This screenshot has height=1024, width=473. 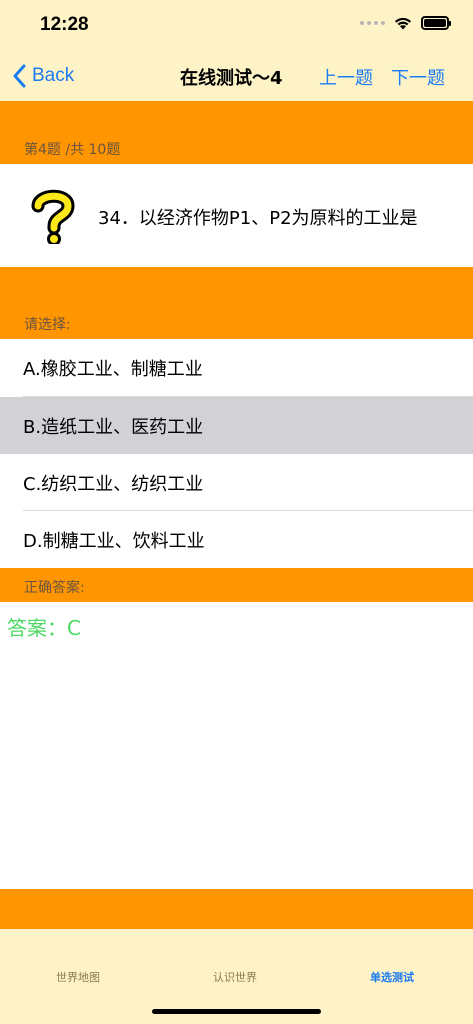 What do you see at coordinates (236, 539) in the screenshot?
I see `option-d: D.制糖工业、饮料工业` at bounding box center [236, 539].